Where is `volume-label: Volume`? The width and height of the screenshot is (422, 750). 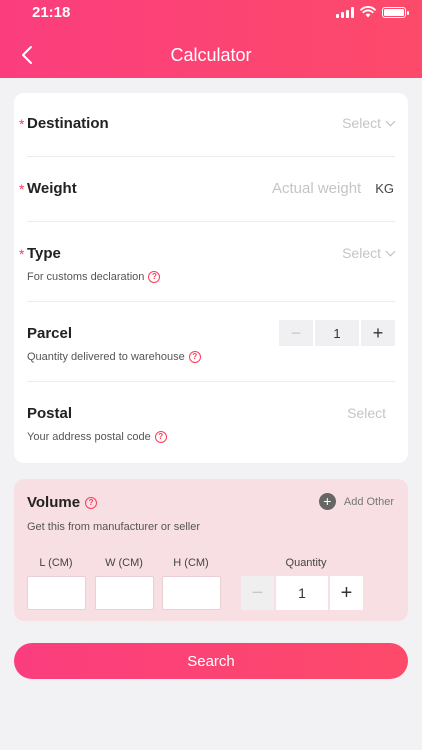 volume-label: Volume is located at coordinates (54, 502).